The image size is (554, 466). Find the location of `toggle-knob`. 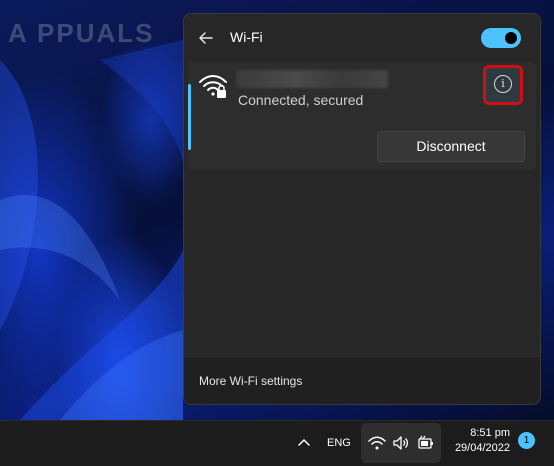

toggle-knob is located at coordinates (511, 38).